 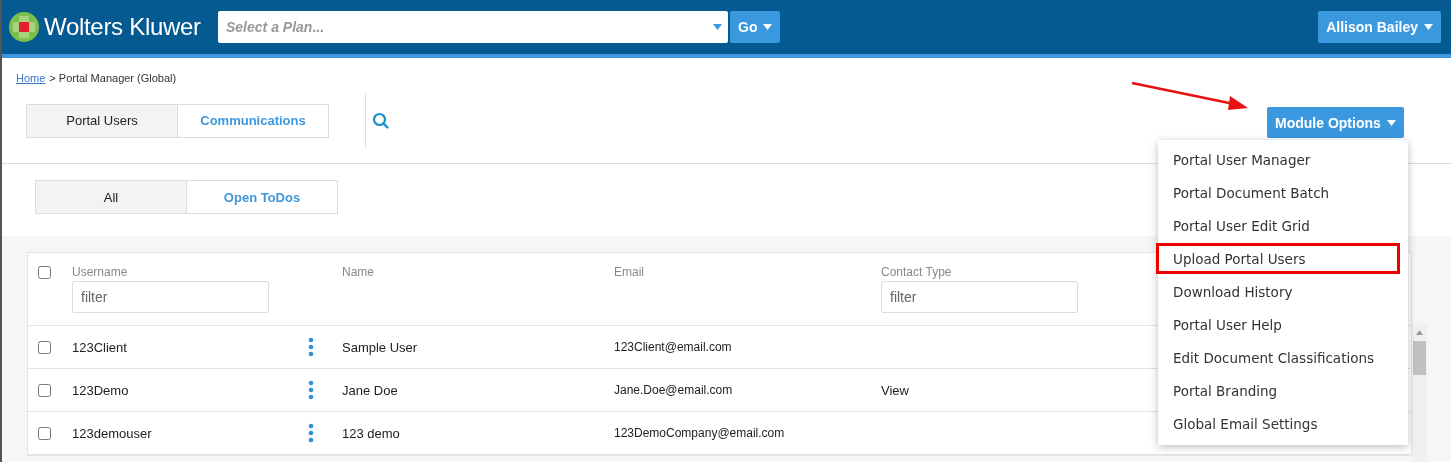 What do you see at coordinates (673, 347) in the screenshot?
I see `table-cell-text: 123Client@email.com` at bounding box center [673, 347].